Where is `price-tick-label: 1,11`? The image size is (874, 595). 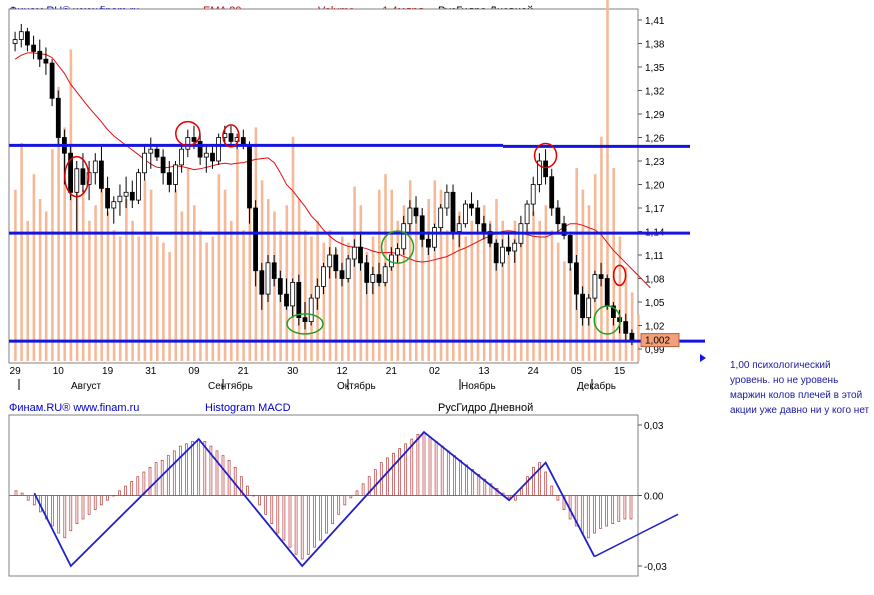
price-tick-label: 1,11 is located at coordinates (654, 256).